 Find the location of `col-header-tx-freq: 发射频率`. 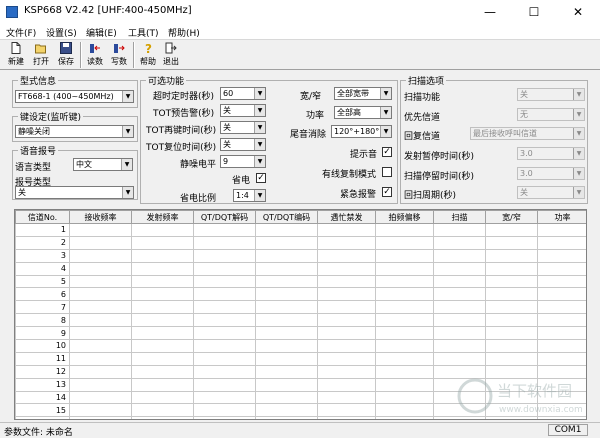

col-header-tx-freq: 发射频率 is located at coordinates (162, 217).